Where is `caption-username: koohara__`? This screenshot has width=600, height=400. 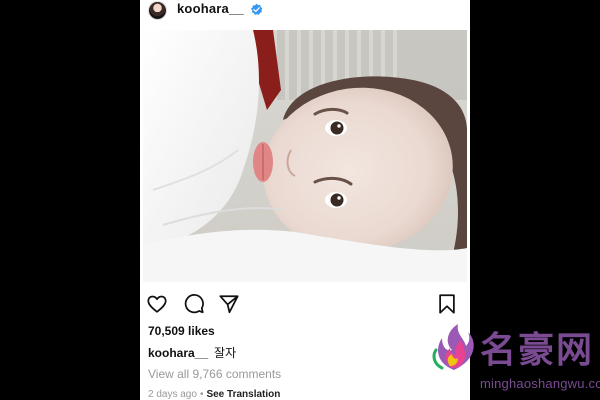
caption-username: koohara__ is located at coordinates (178, 353).